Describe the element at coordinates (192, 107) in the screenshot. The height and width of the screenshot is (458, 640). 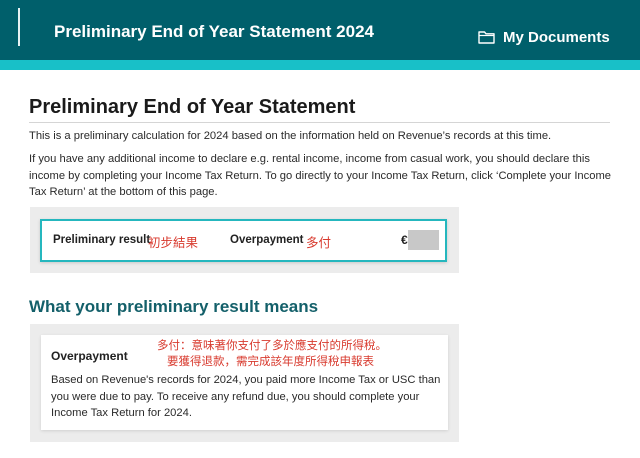
I see `page-title: Preliminary End of Year Statement` at that location.